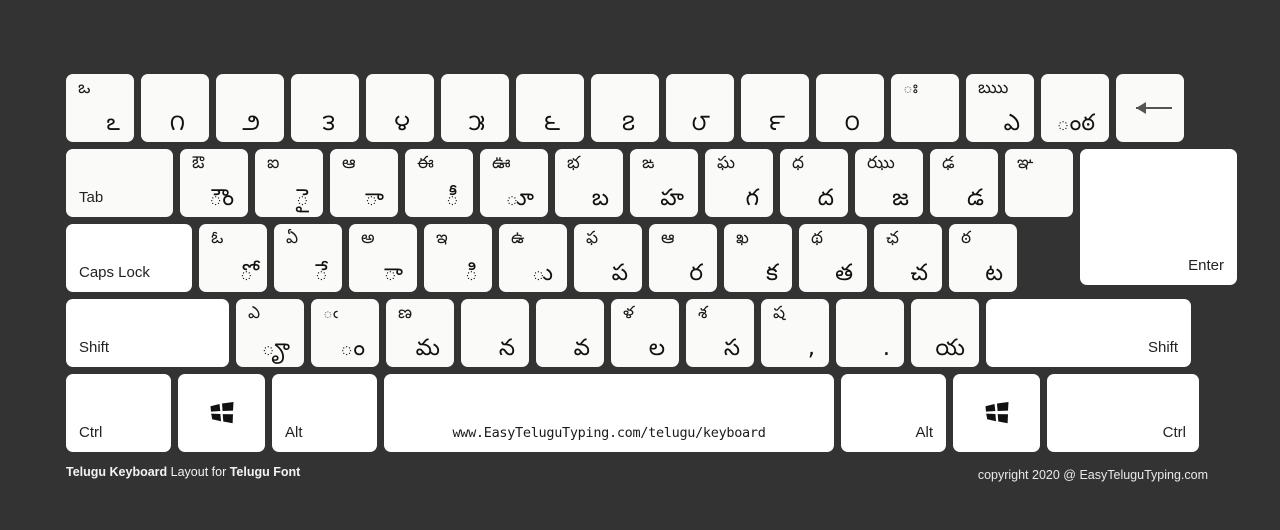  Describe the element at coordinates (198, 472) in the screenshot. I see `footer-caption-plain: Layout for` at that location.